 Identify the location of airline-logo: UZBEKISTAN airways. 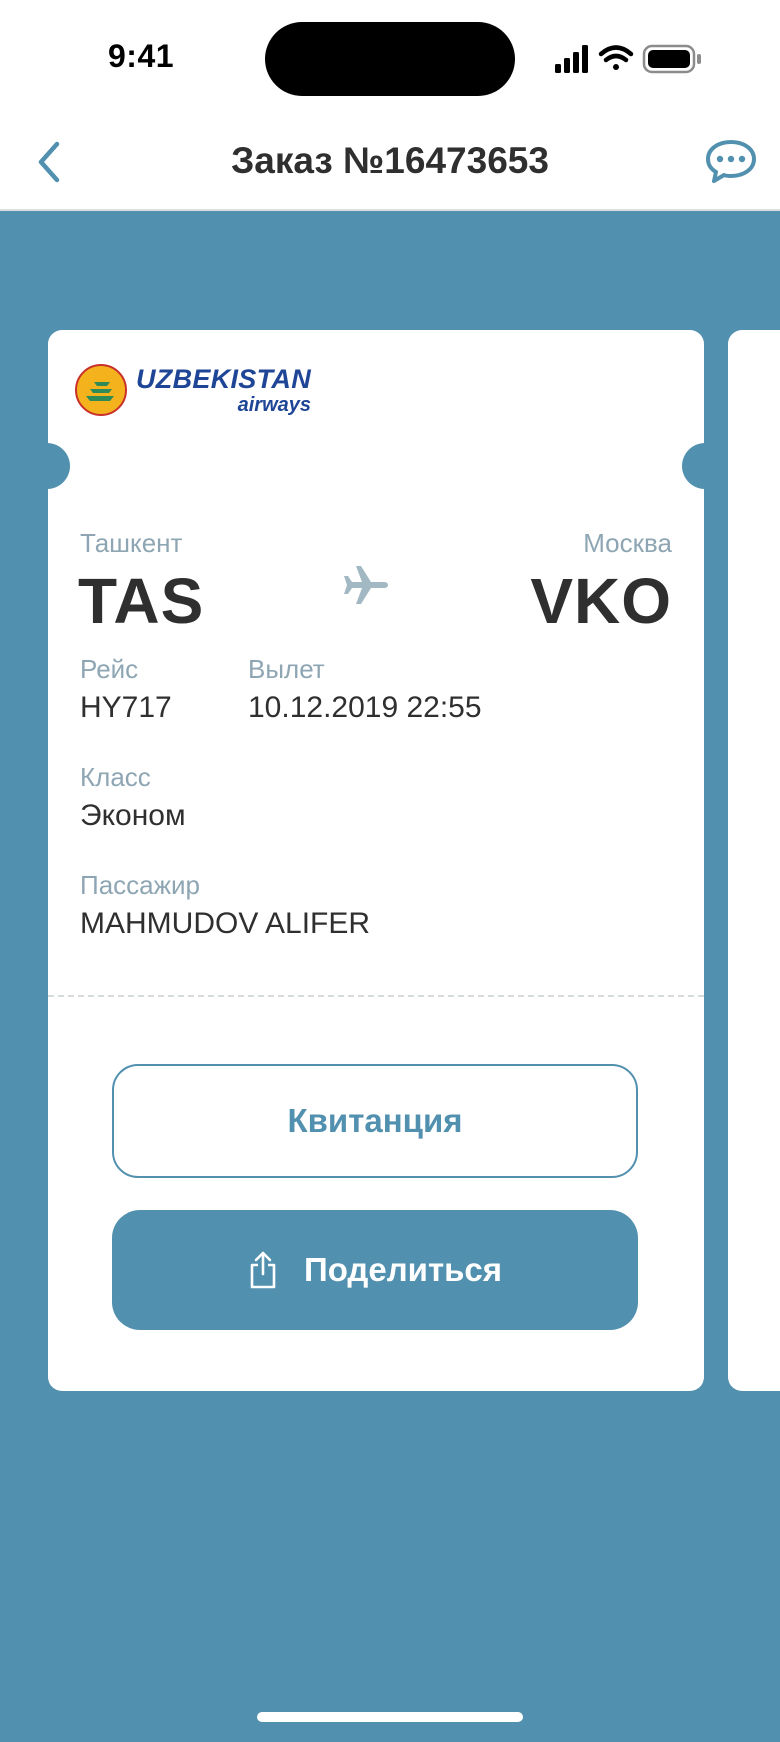
(192, 390).